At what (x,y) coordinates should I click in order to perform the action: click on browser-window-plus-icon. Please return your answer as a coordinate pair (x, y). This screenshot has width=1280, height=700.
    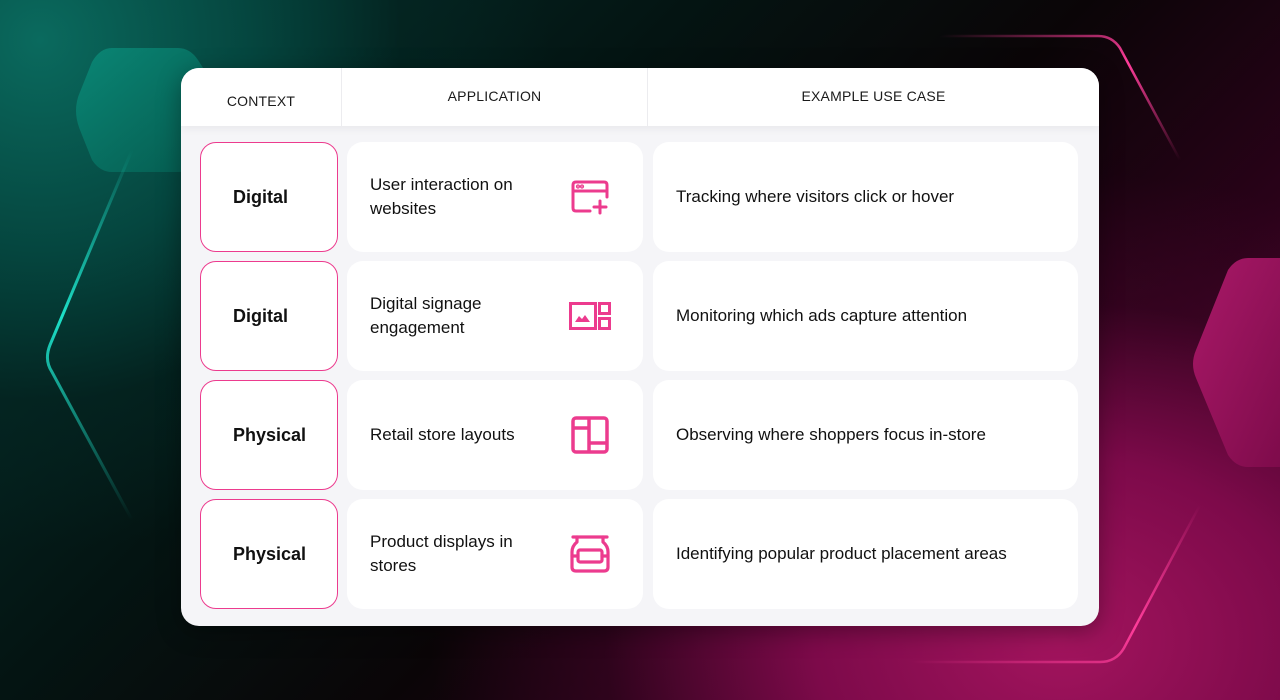
    Looking at the image, I should click on (590, 197).